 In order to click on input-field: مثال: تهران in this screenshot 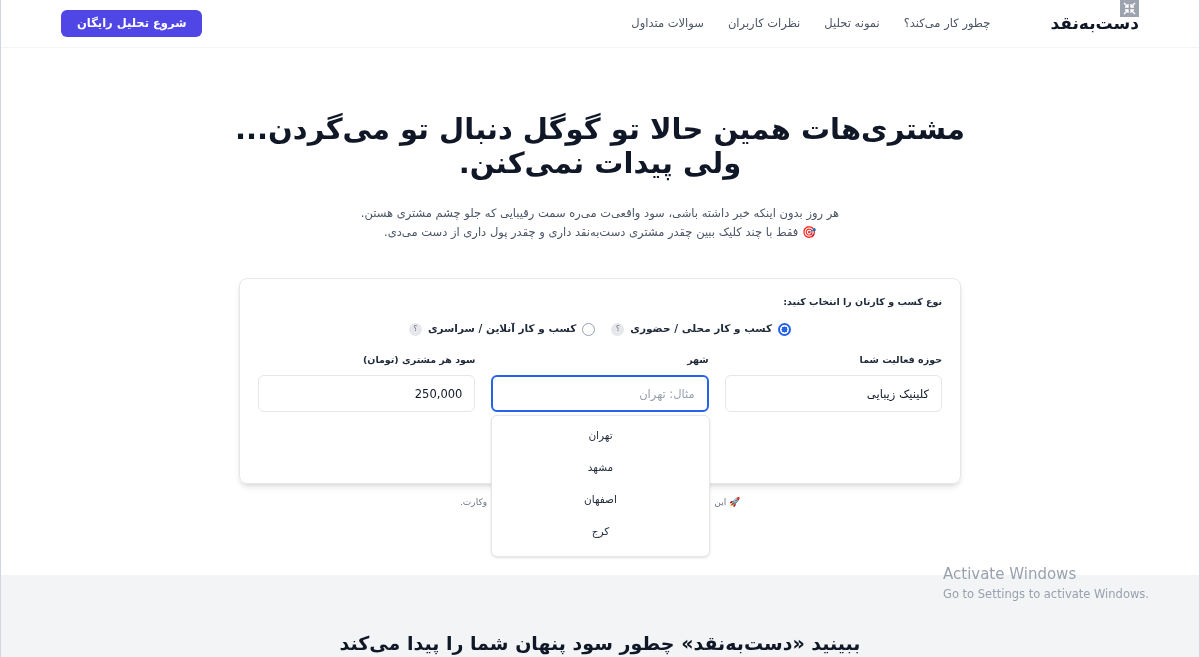, I will do `click(600, 394)`.